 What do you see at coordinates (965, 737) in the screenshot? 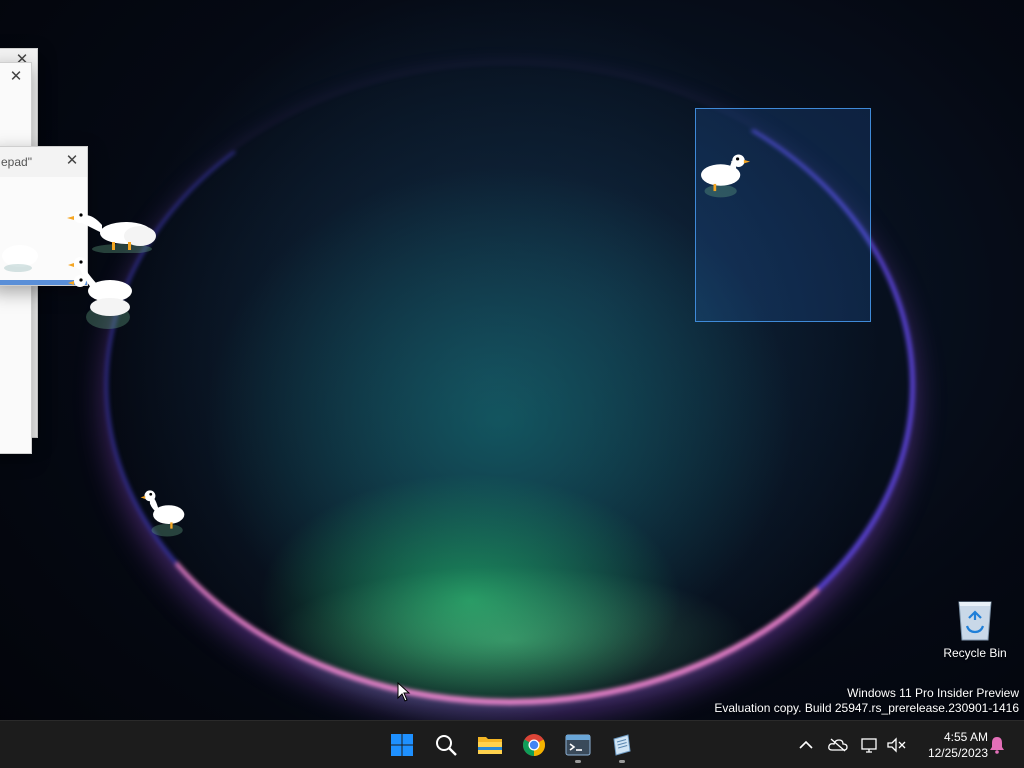
I see `clock-time: 4:55 AM` at bounding box center [965, 737].